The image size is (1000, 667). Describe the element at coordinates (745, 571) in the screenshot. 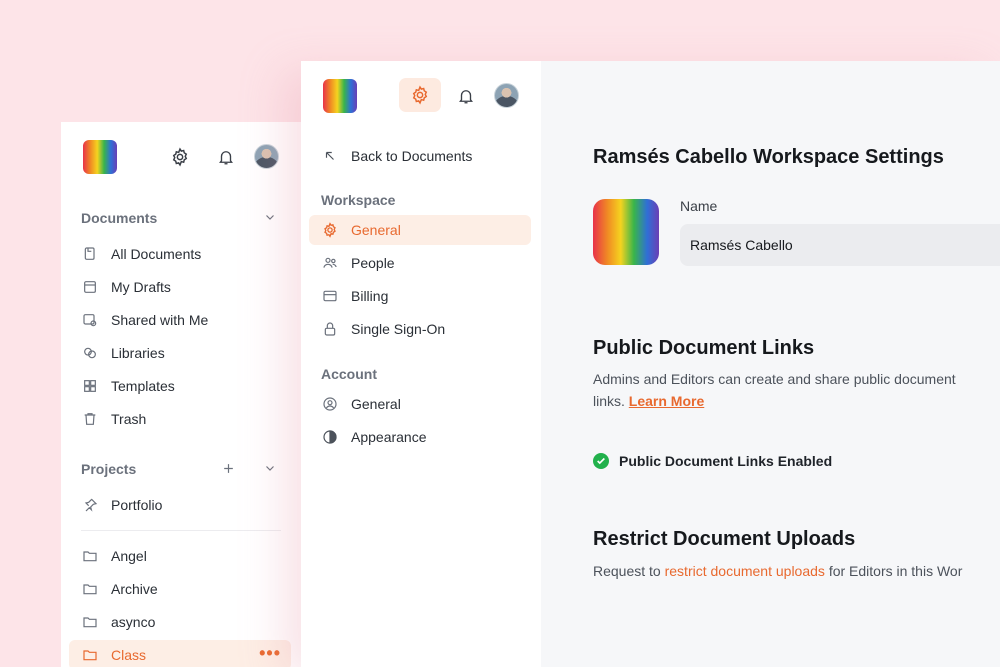

I see `restrict-uploads-link: restrict document uploads` at that location.